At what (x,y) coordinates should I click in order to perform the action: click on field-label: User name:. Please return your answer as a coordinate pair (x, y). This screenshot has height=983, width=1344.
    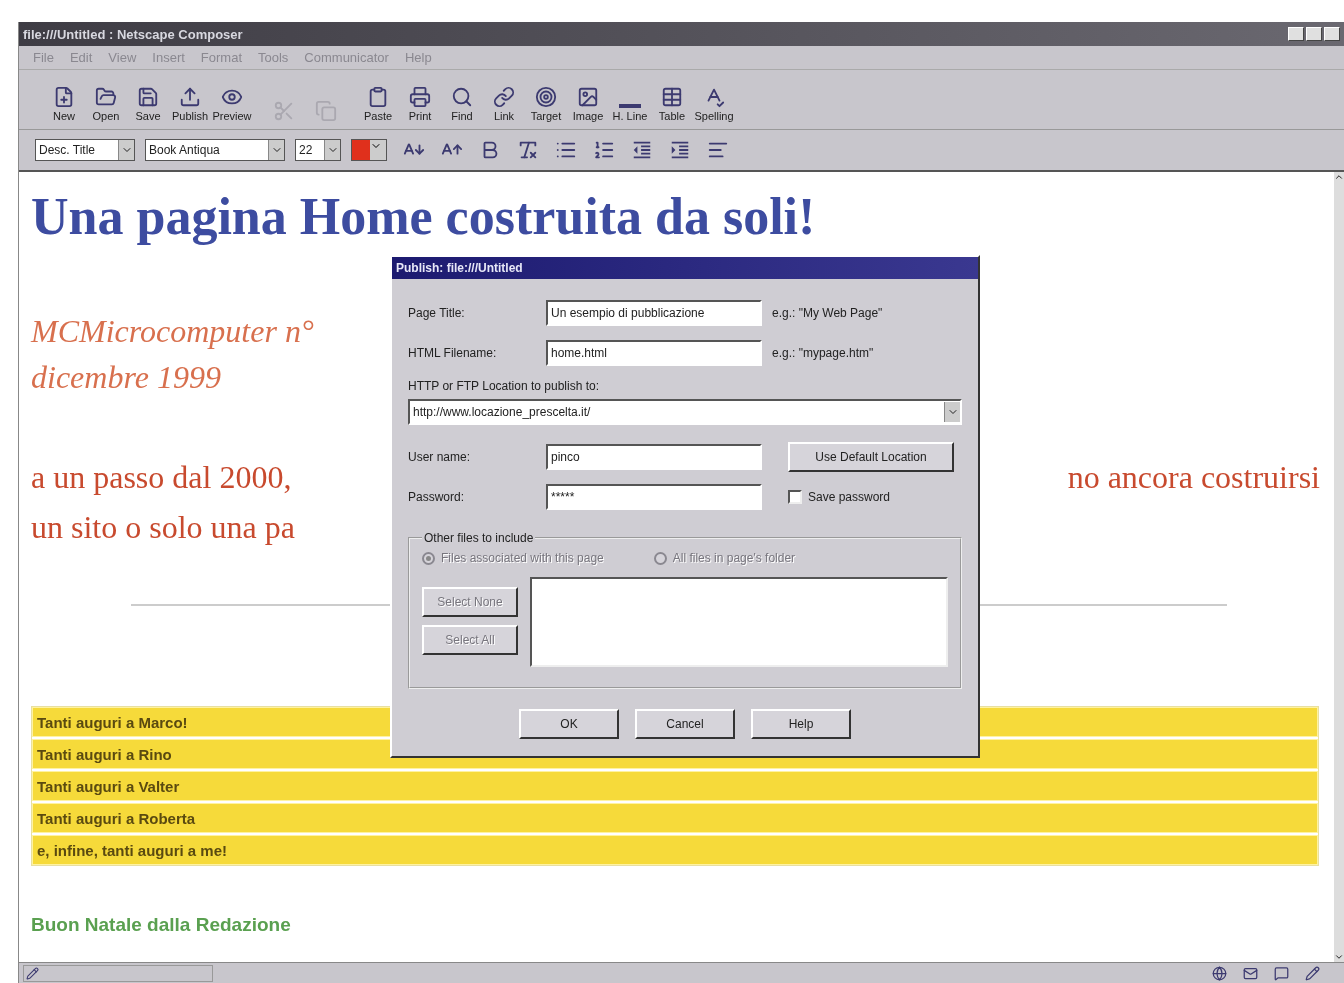
    Looking at the image, I should click on (440, 457).